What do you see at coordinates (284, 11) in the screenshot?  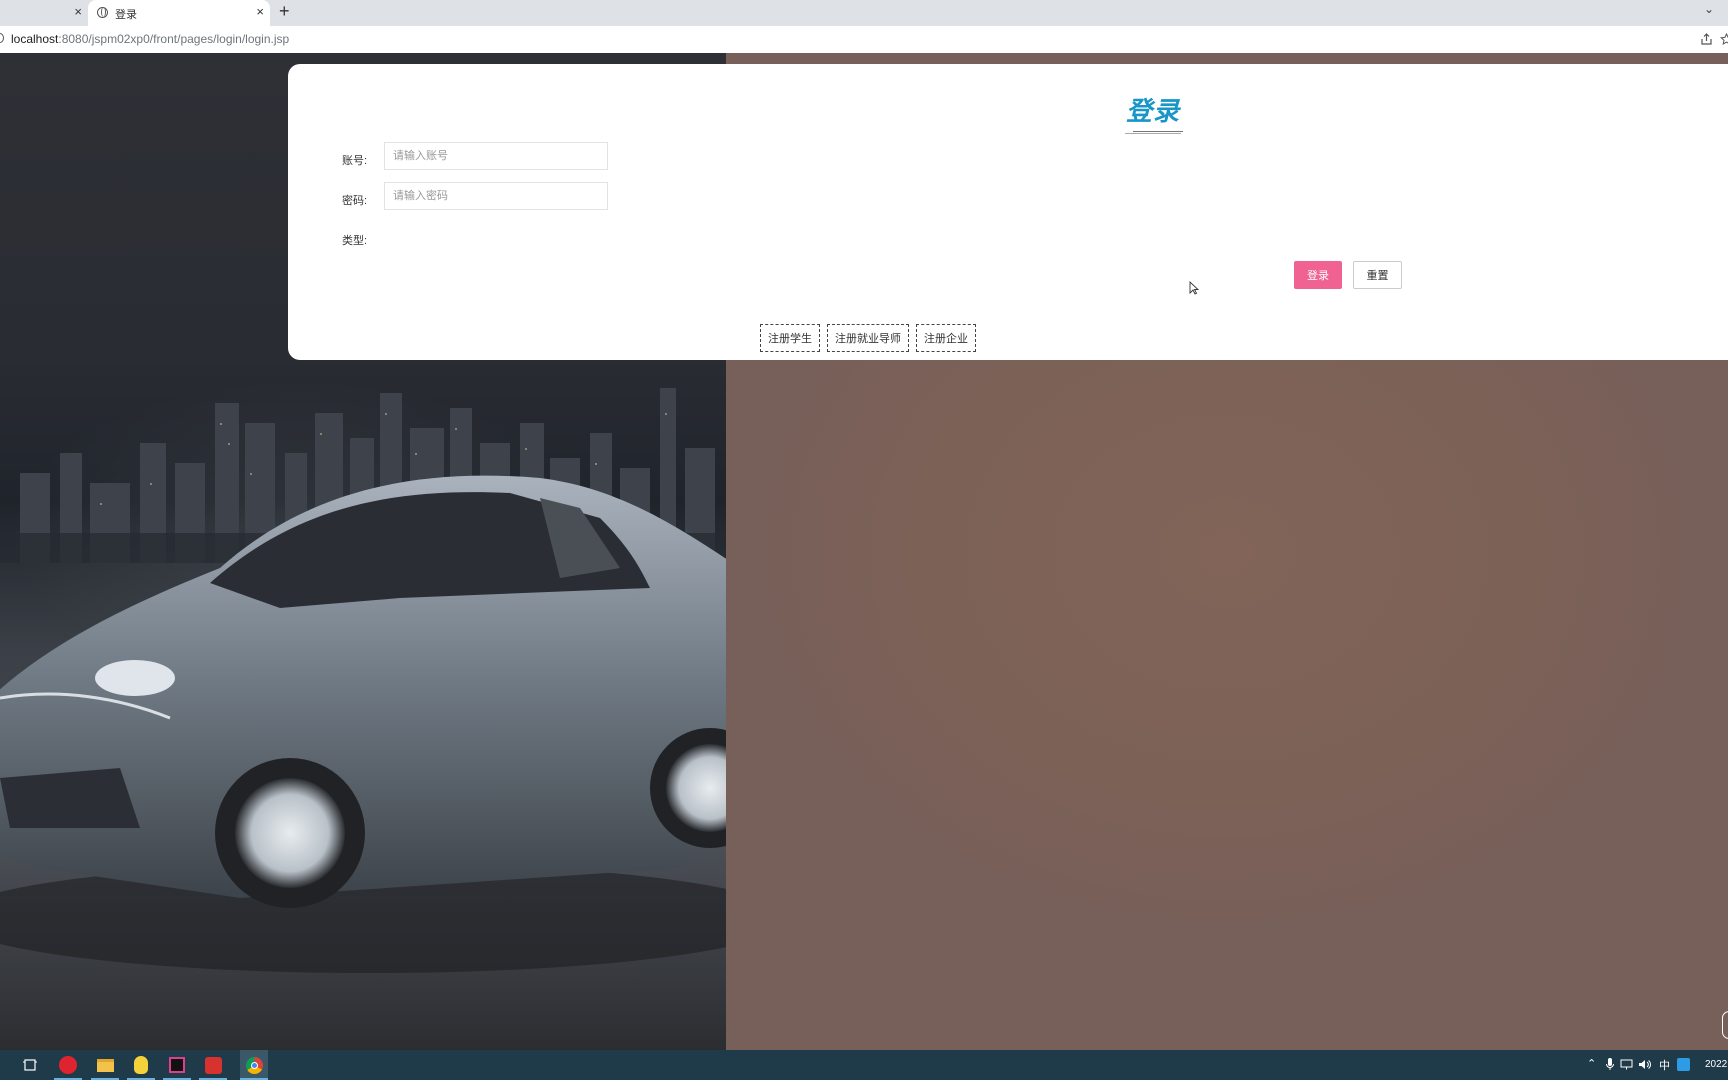 I see `new-tab-button: +` at bounding box center [284, 11].